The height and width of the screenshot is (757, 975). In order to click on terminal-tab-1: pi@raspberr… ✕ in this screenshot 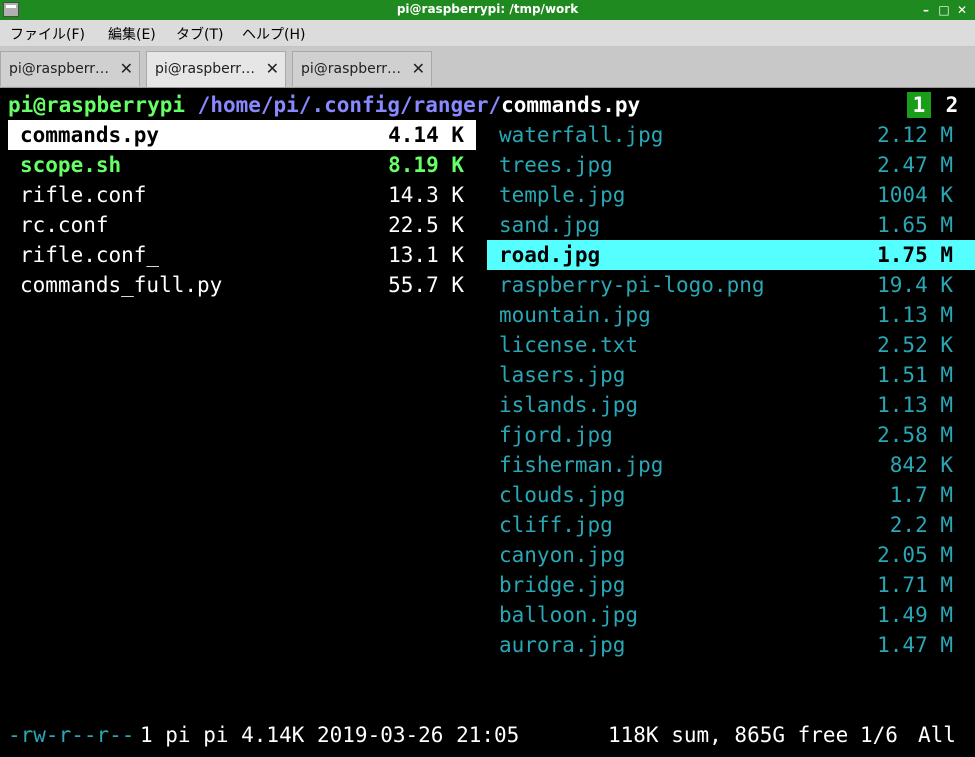, I will do `click(70, 68)`.